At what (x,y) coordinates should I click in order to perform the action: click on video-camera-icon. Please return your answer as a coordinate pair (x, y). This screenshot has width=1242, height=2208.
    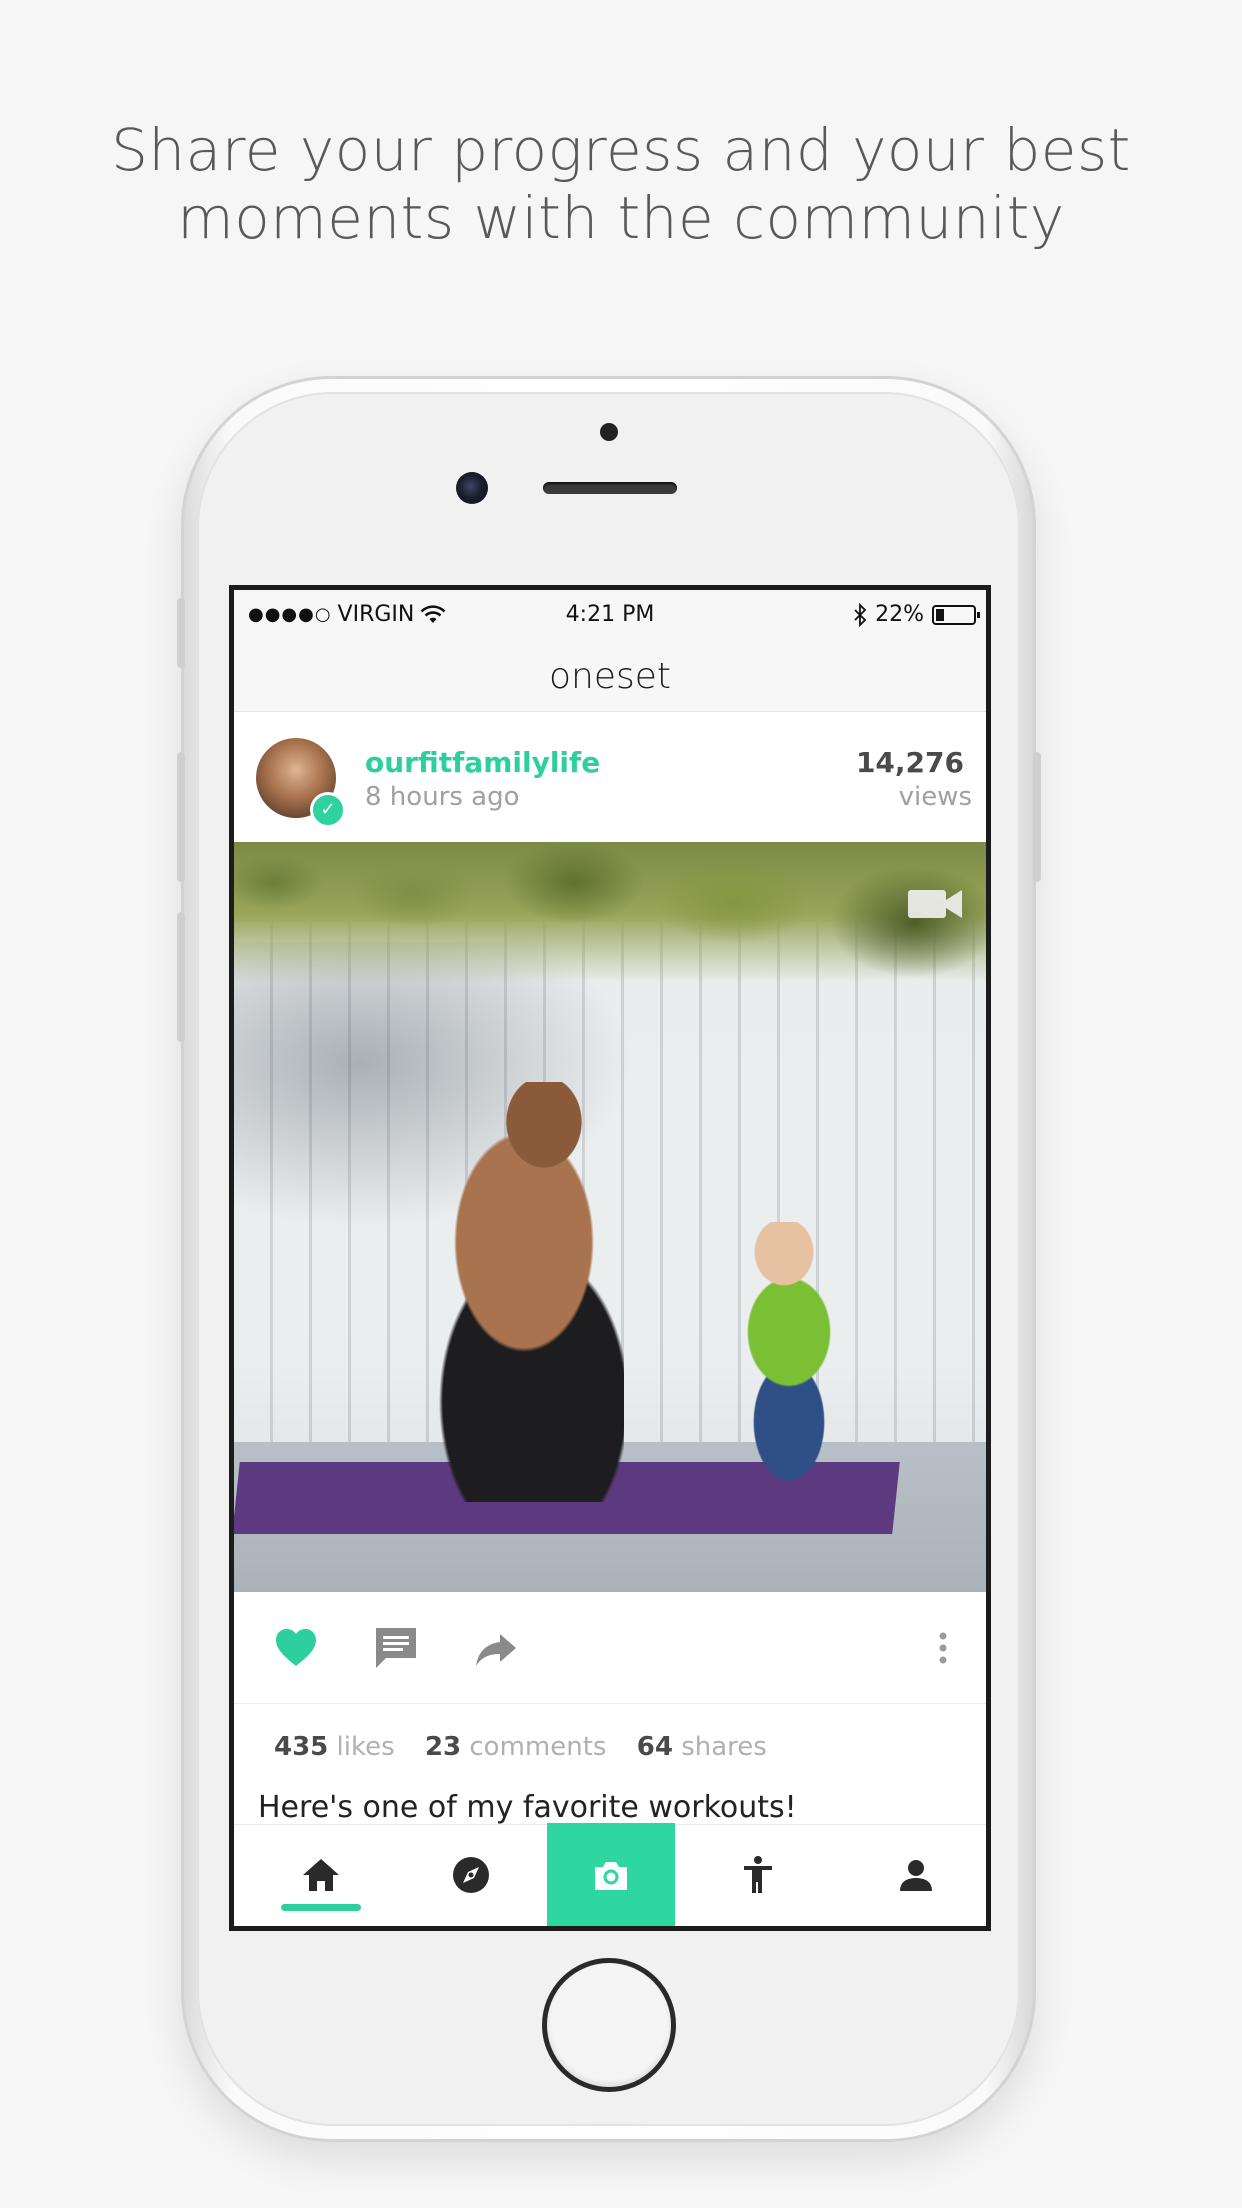
    Looking at the image, I should click on (935, 904).